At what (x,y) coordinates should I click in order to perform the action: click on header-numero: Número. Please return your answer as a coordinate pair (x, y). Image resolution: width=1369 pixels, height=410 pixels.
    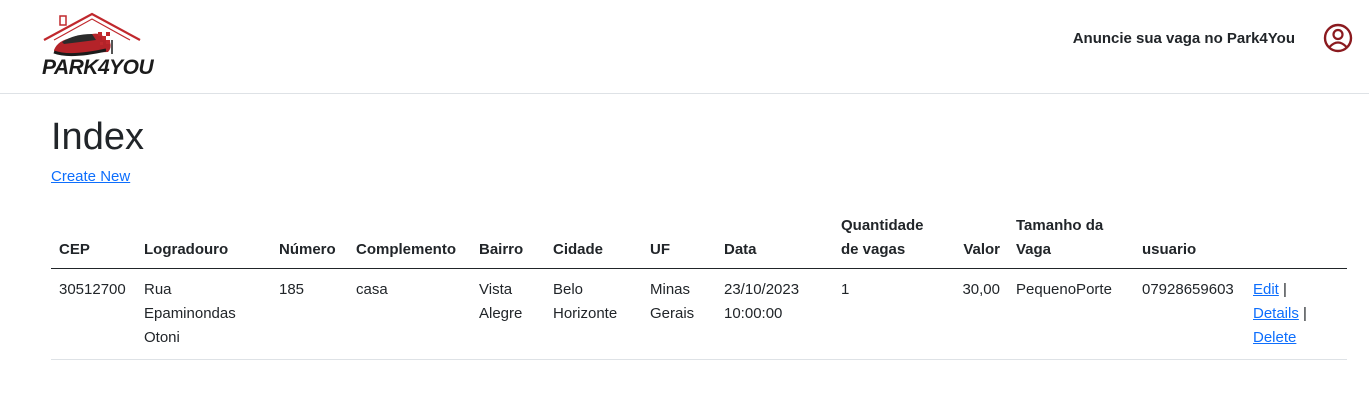
    Looking at the image, I should click on (309, 238).